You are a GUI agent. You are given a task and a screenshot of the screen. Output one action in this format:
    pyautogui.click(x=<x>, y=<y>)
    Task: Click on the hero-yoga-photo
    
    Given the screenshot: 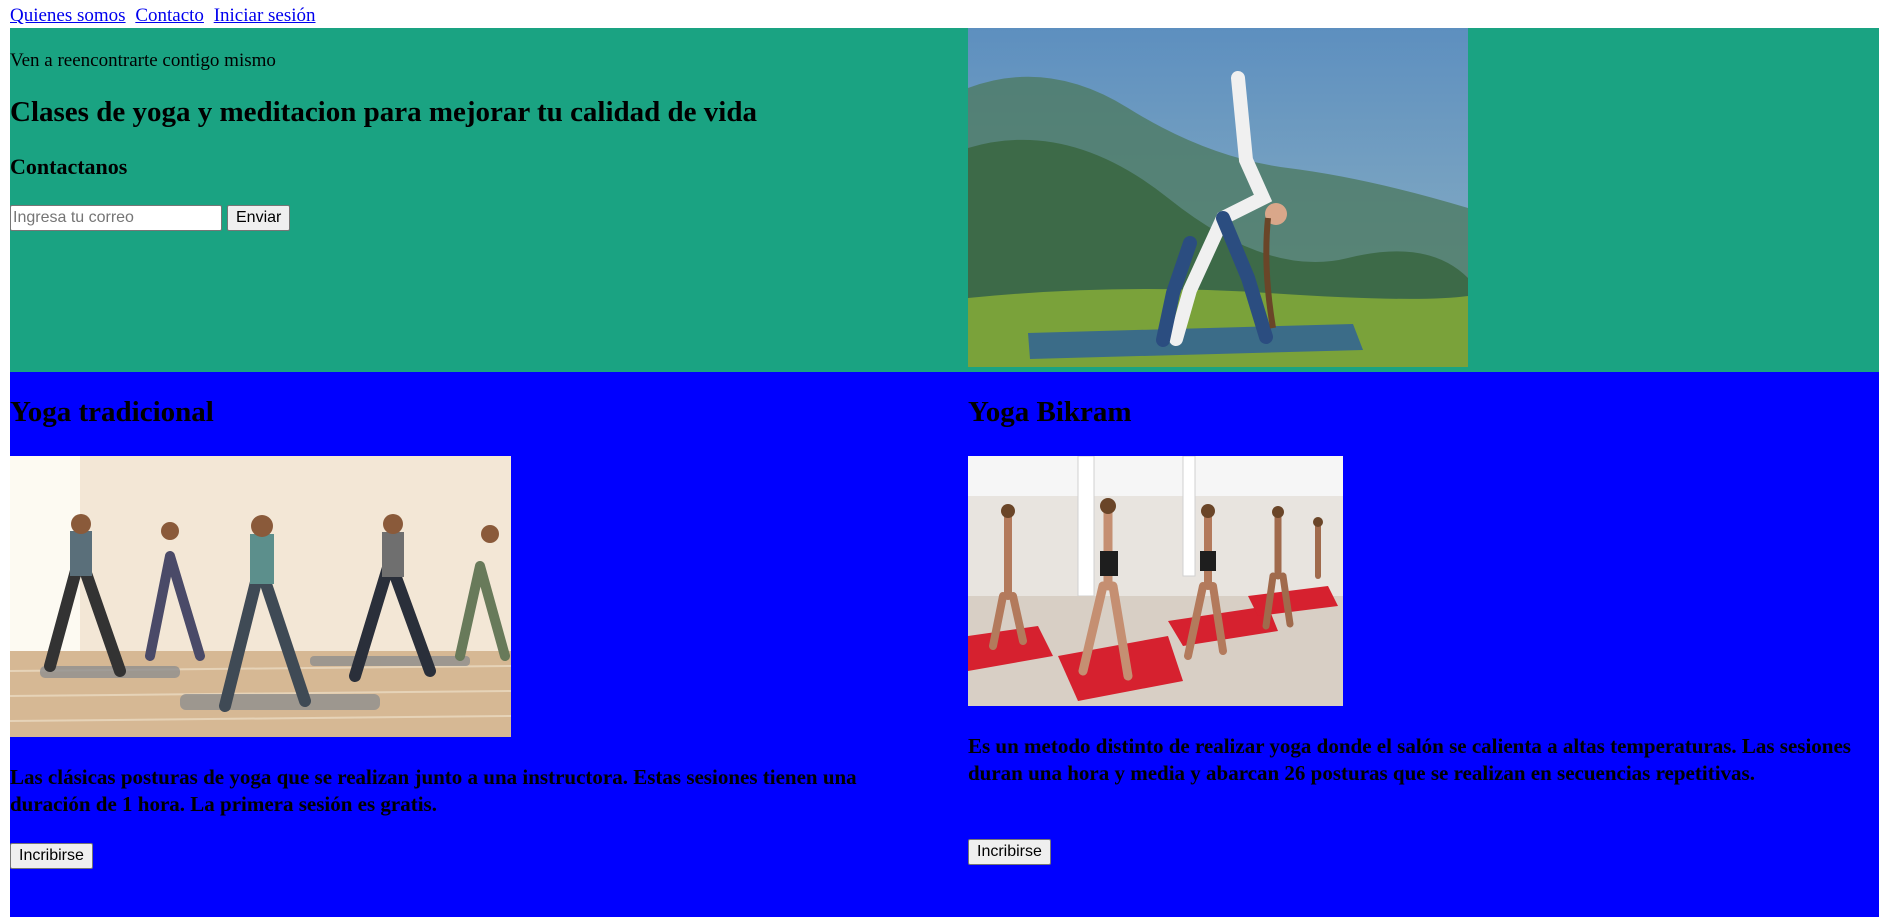 What is the action you would take?
    pyautogui.click(x=1218, y=197)
    